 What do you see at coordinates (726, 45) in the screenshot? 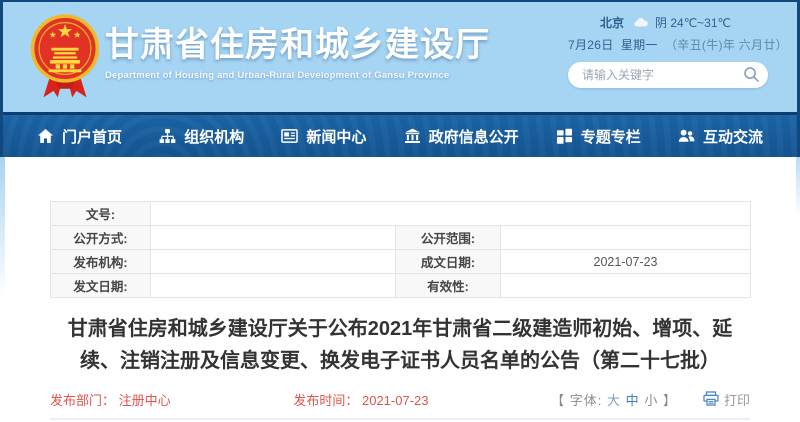
I see `date-lunar: （辛丑(牛)年 六月廿）` at bounding box center [726, 45].